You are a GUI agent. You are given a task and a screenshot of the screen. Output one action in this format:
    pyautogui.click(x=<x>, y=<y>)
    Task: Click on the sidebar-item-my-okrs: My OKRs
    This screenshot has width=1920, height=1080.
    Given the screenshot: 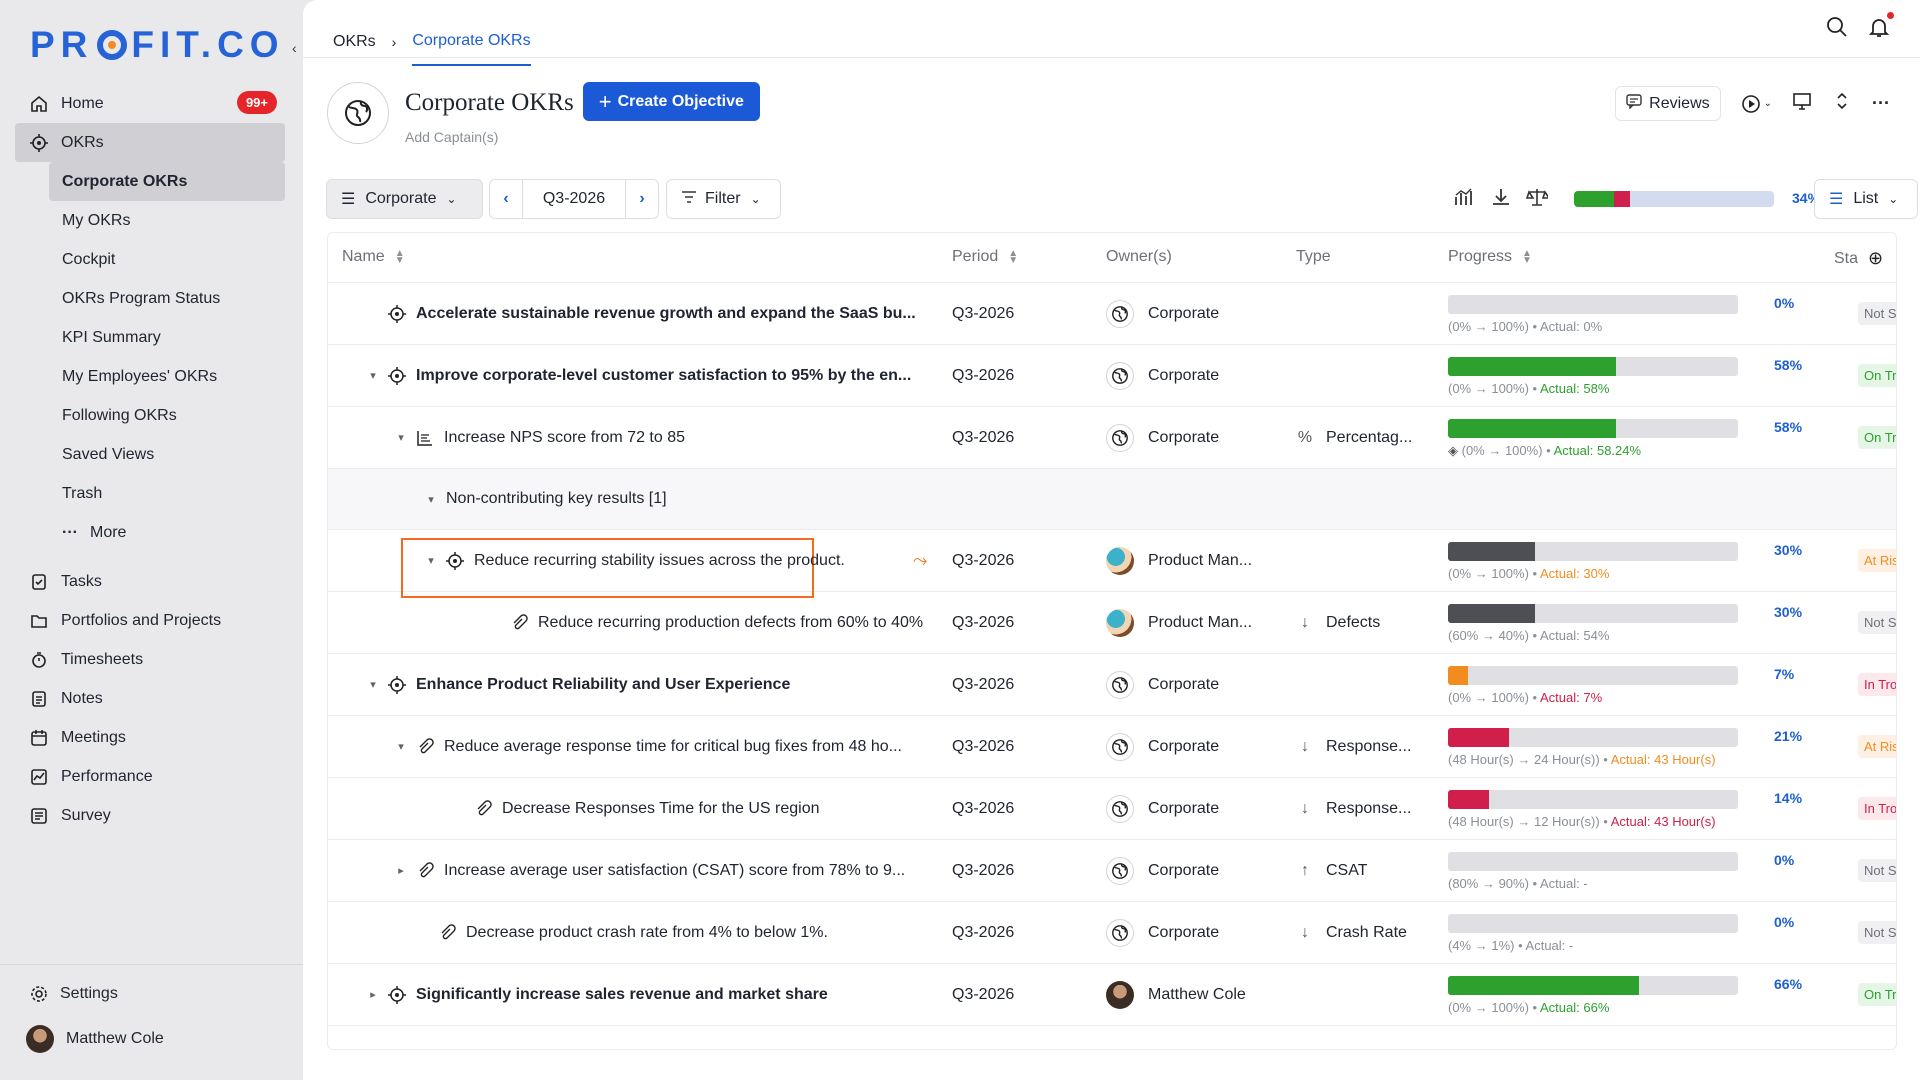 What is the action you would take?
    pyautogui.click(x=167, y=220)
    